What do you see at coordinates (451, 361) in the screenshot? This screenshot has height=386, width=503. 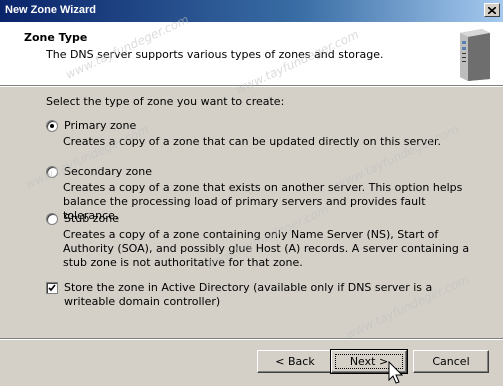 I see `cancel-button: Cancel` at bounding box center [451, 361].